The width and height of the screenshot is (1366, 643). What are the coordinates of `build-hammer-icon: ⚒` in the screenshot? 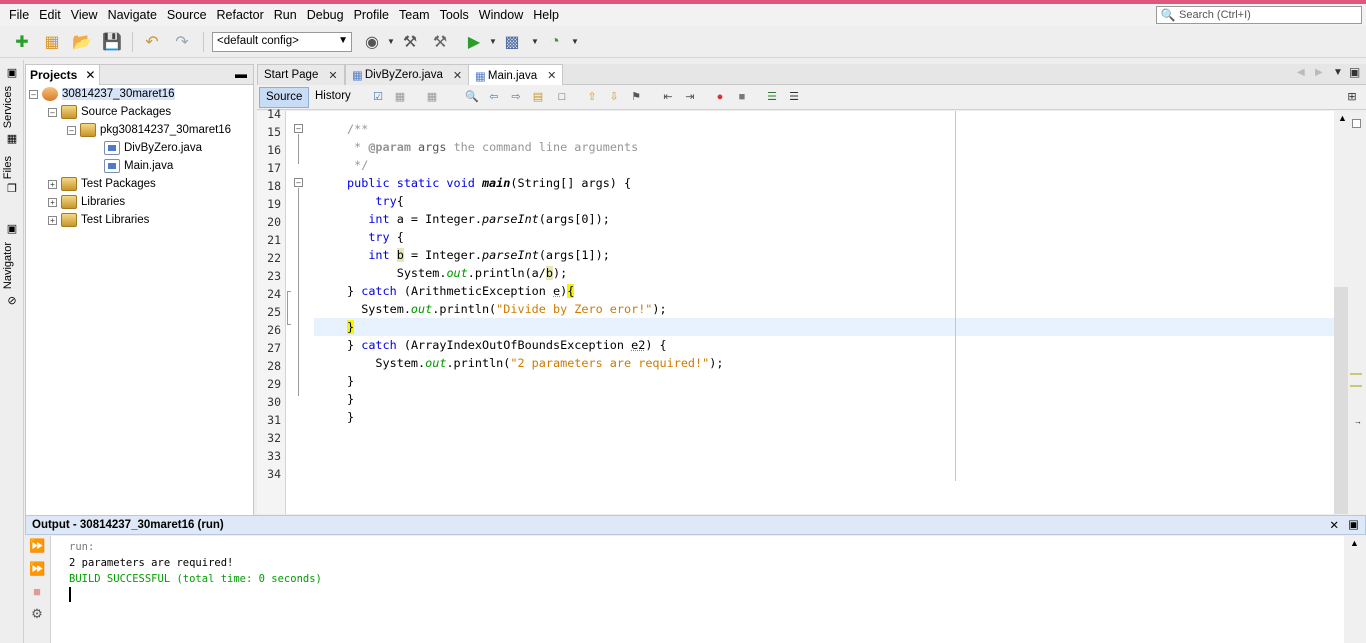 It's located at (410, 42).